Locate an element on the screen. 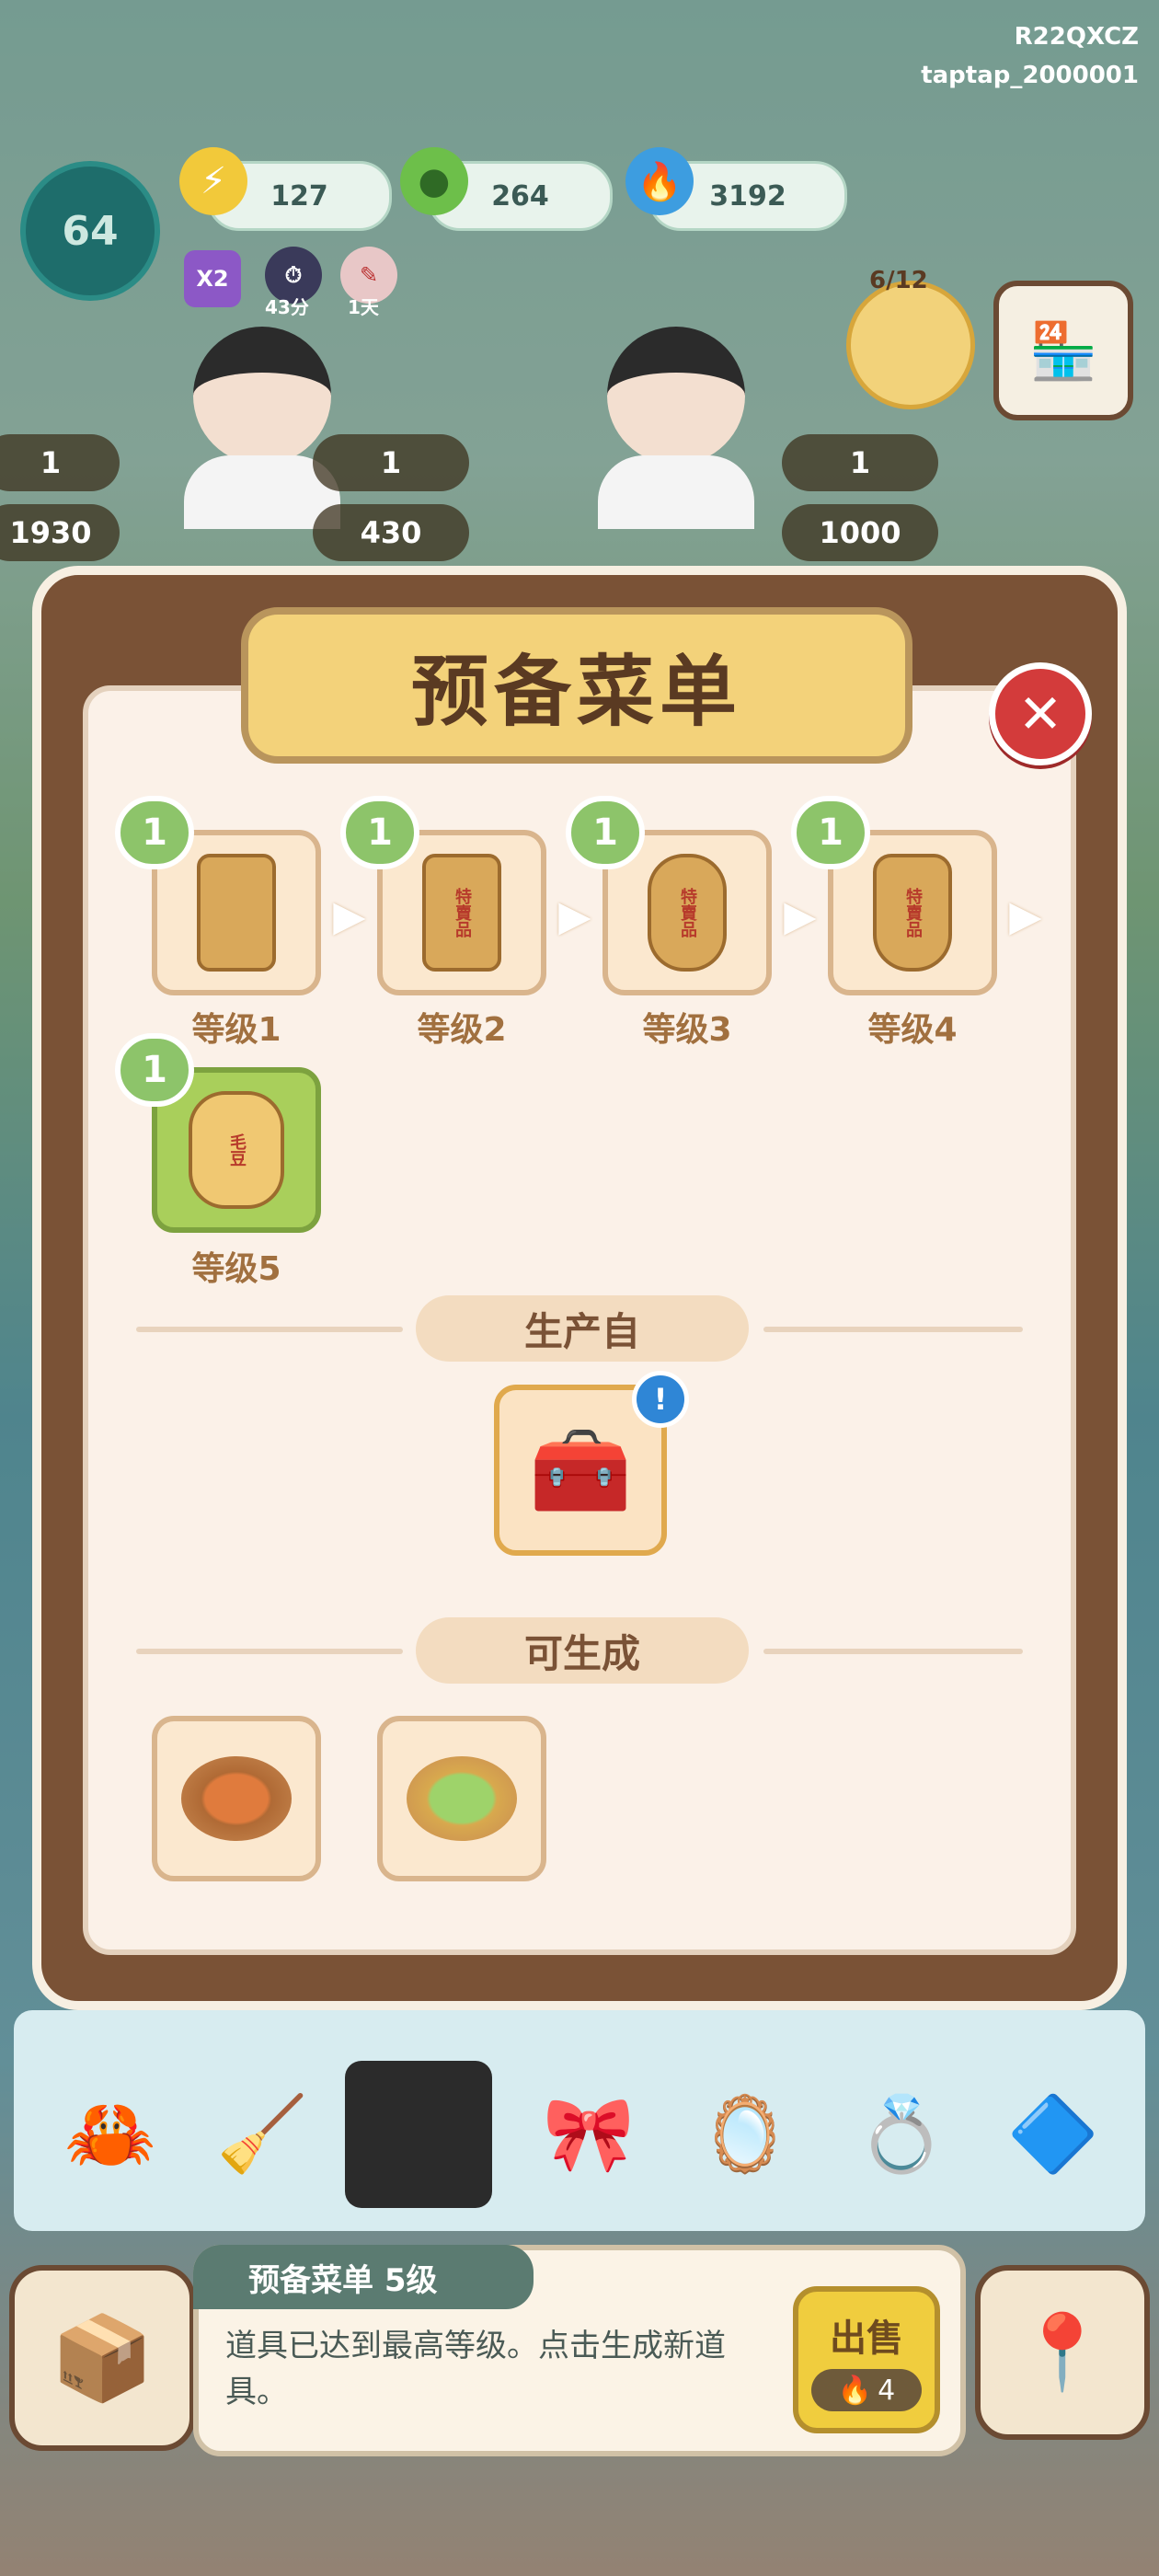 The width and height of the screenshot is (1159, 2576). energy-value: 127 is located at coordinates (299, 196).